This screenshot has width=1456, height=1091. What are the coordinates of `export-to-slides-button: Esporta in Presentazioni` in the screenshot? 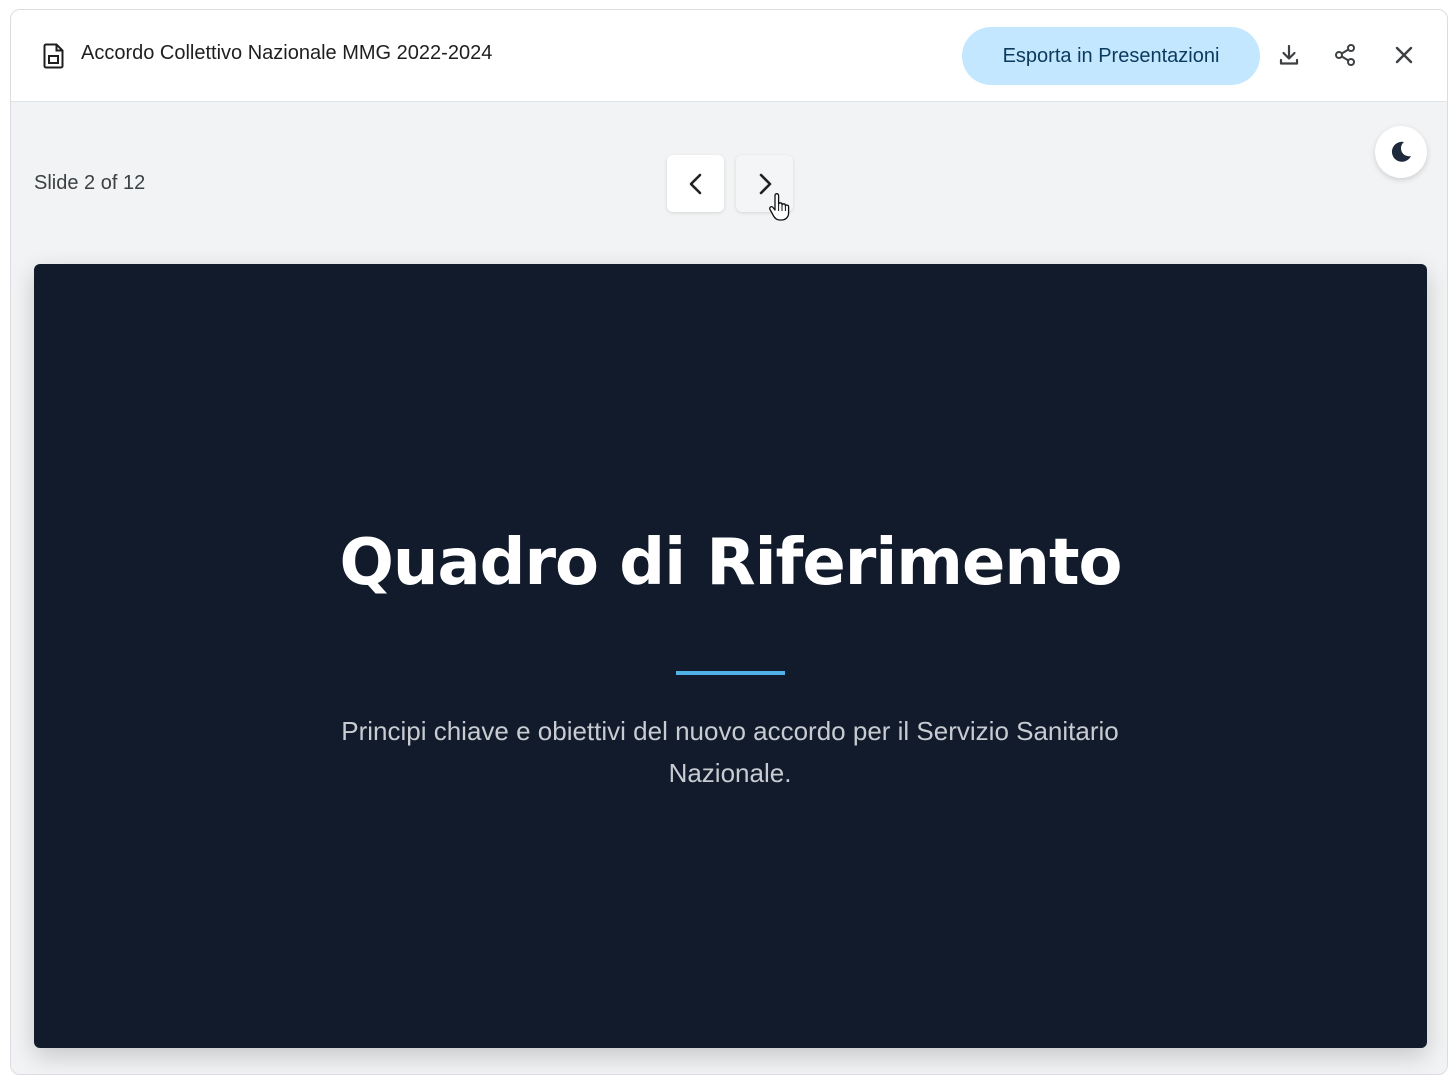 It's located at (1111, 56).